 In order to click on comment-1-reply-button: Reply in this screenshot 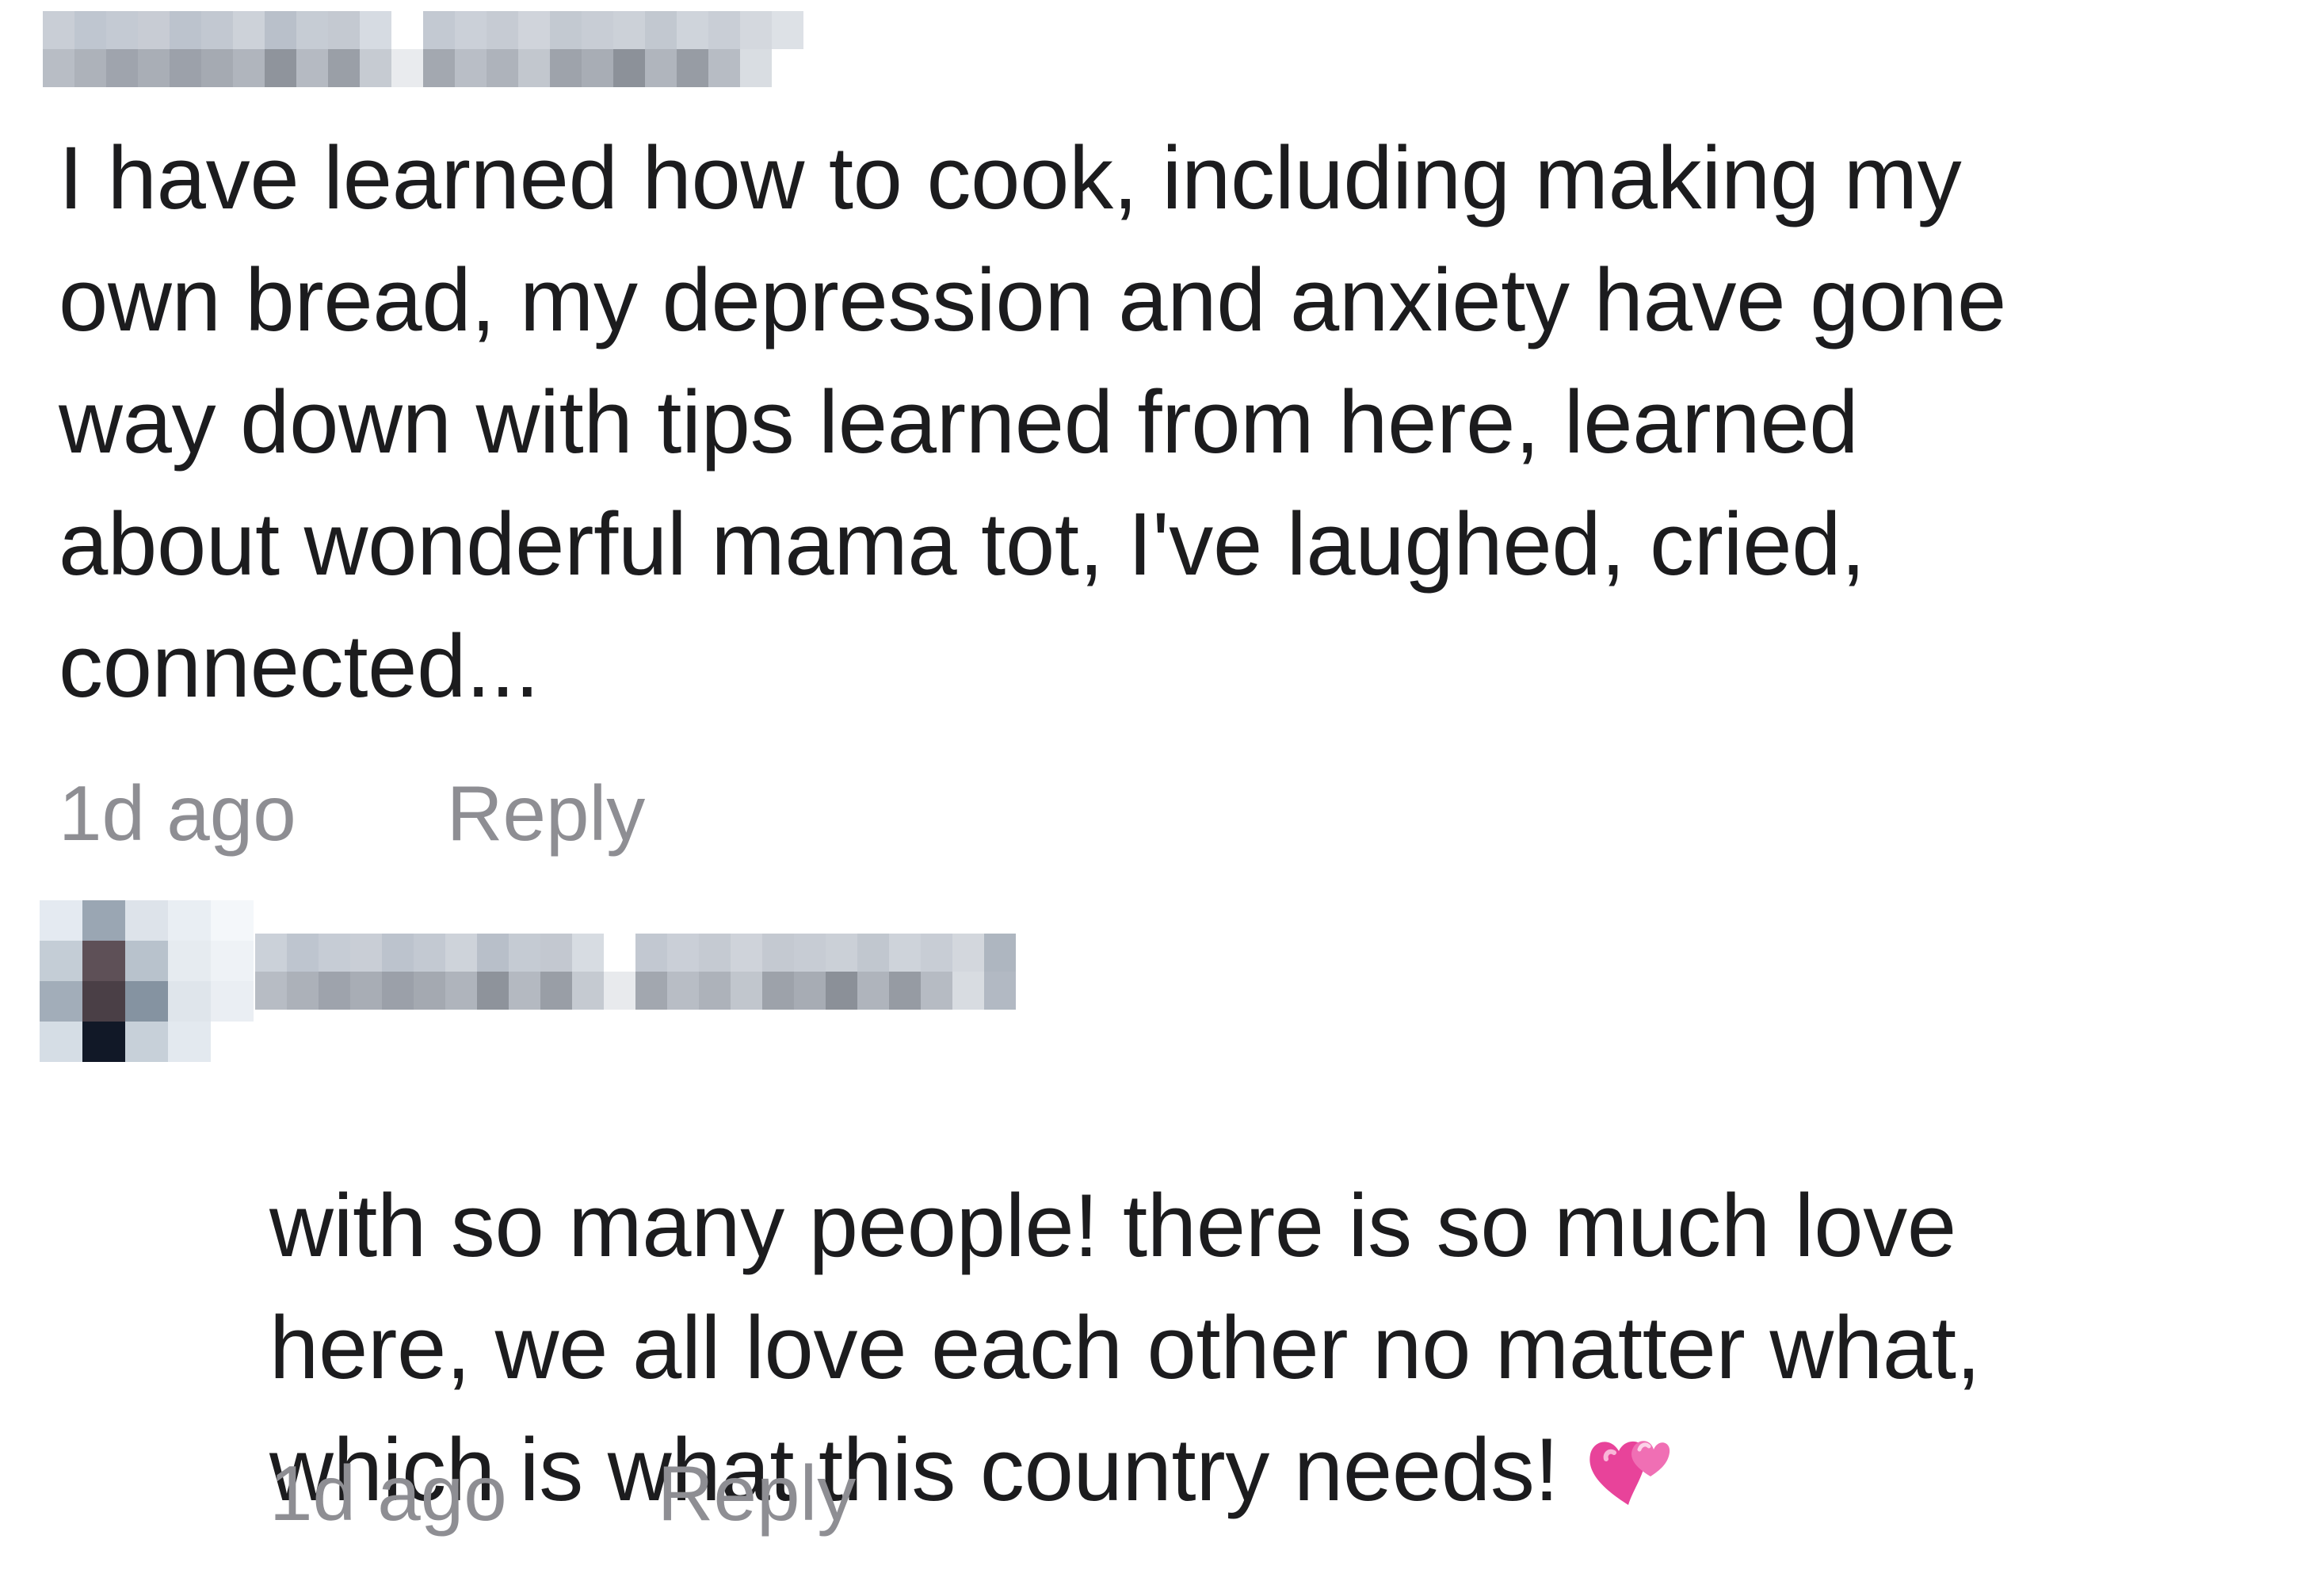, I will do `click(546, 813)`.